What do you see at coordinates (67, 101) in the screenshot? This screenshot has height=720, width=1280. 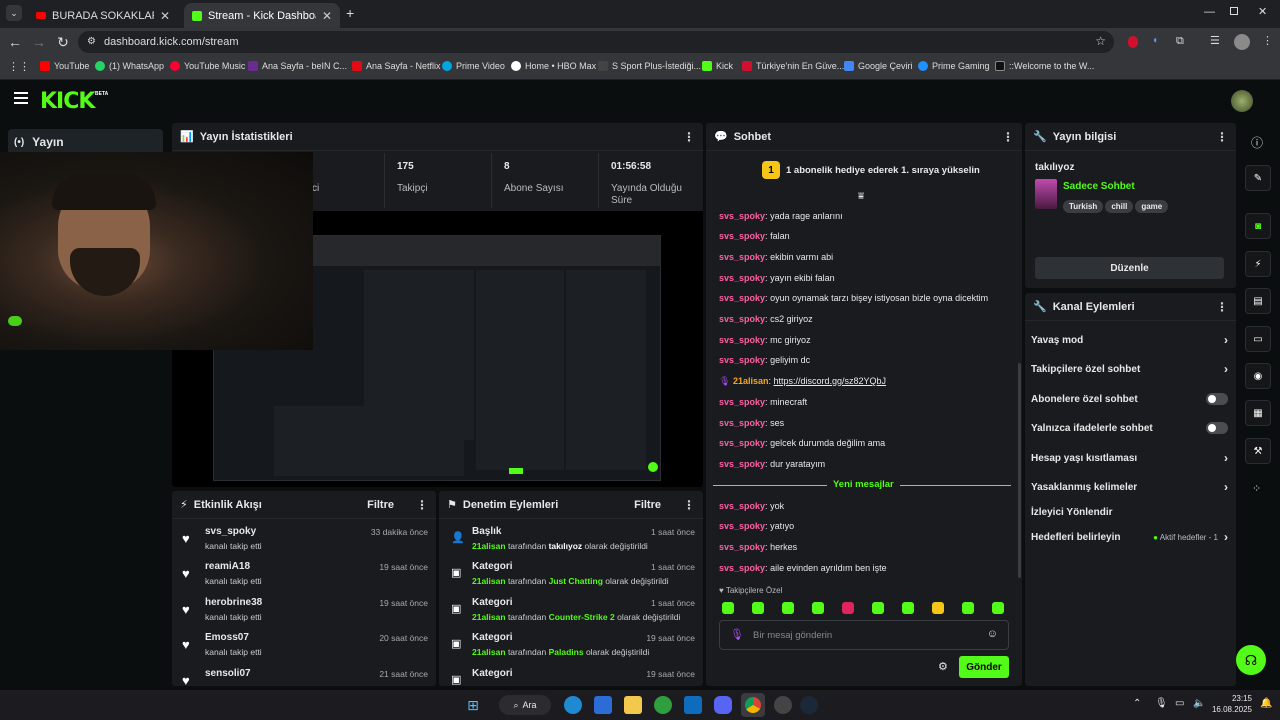 I see `kick-logo: KICK` at bounding box center [67, 101].